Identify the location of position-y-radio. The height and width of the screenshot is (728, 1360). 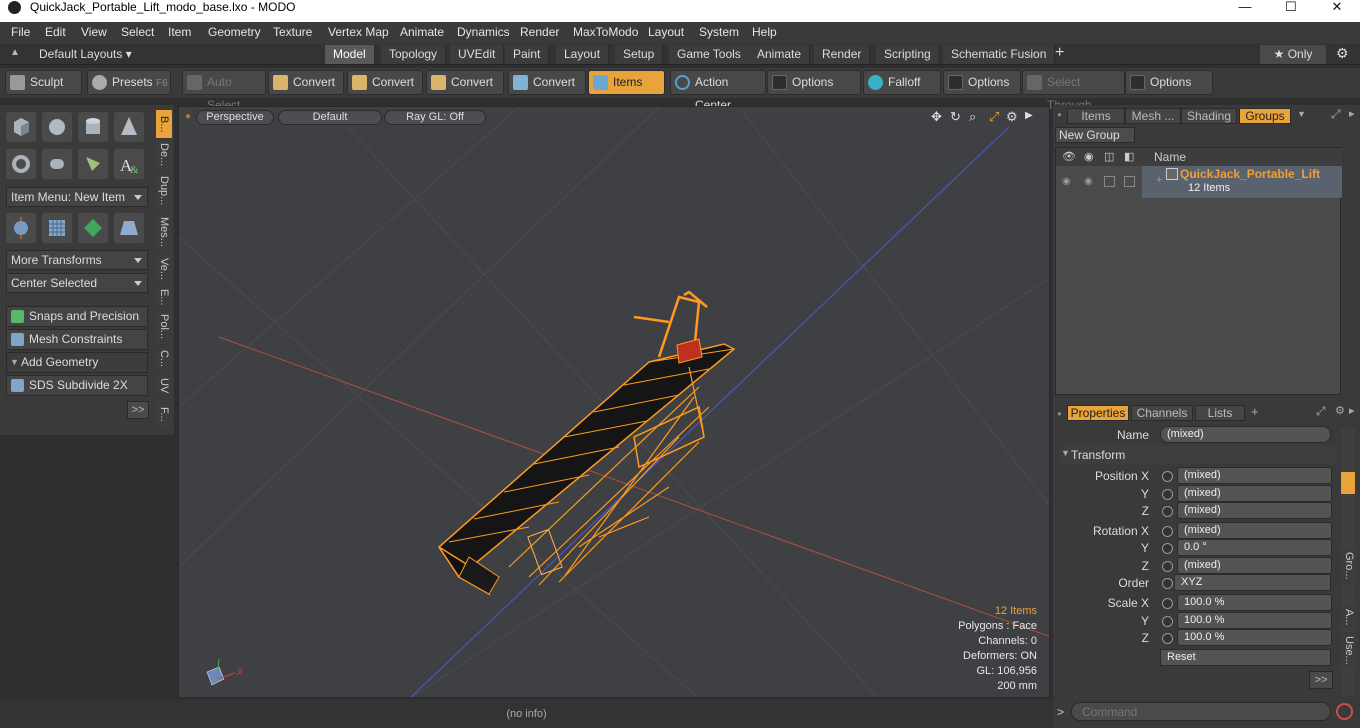
(1167, 494).